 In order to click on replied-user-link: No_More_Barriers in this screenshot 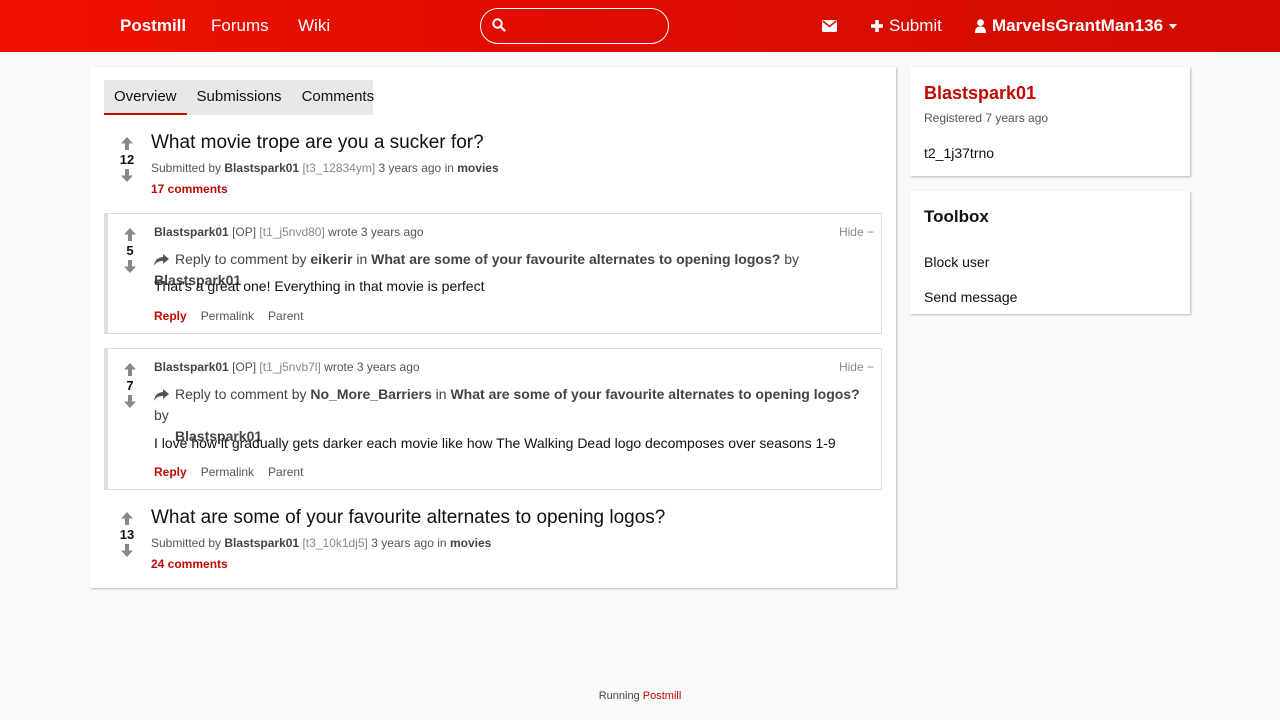, I will do `click(370, 394)`.